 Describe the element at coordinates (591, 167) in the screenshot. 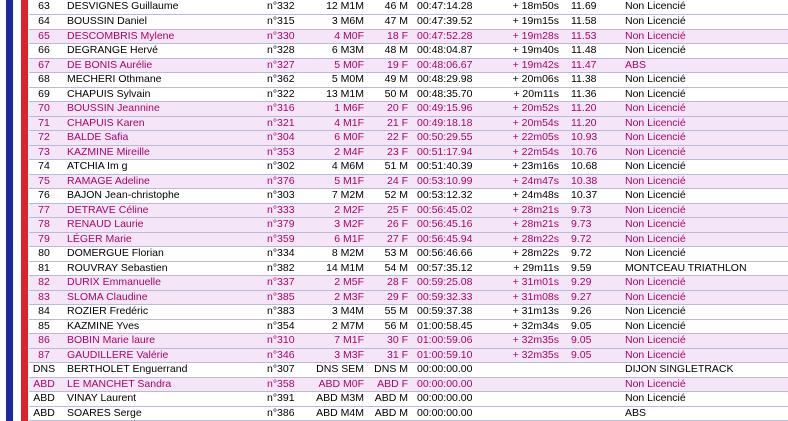

I see `speed-cell: 10.68` at that location.